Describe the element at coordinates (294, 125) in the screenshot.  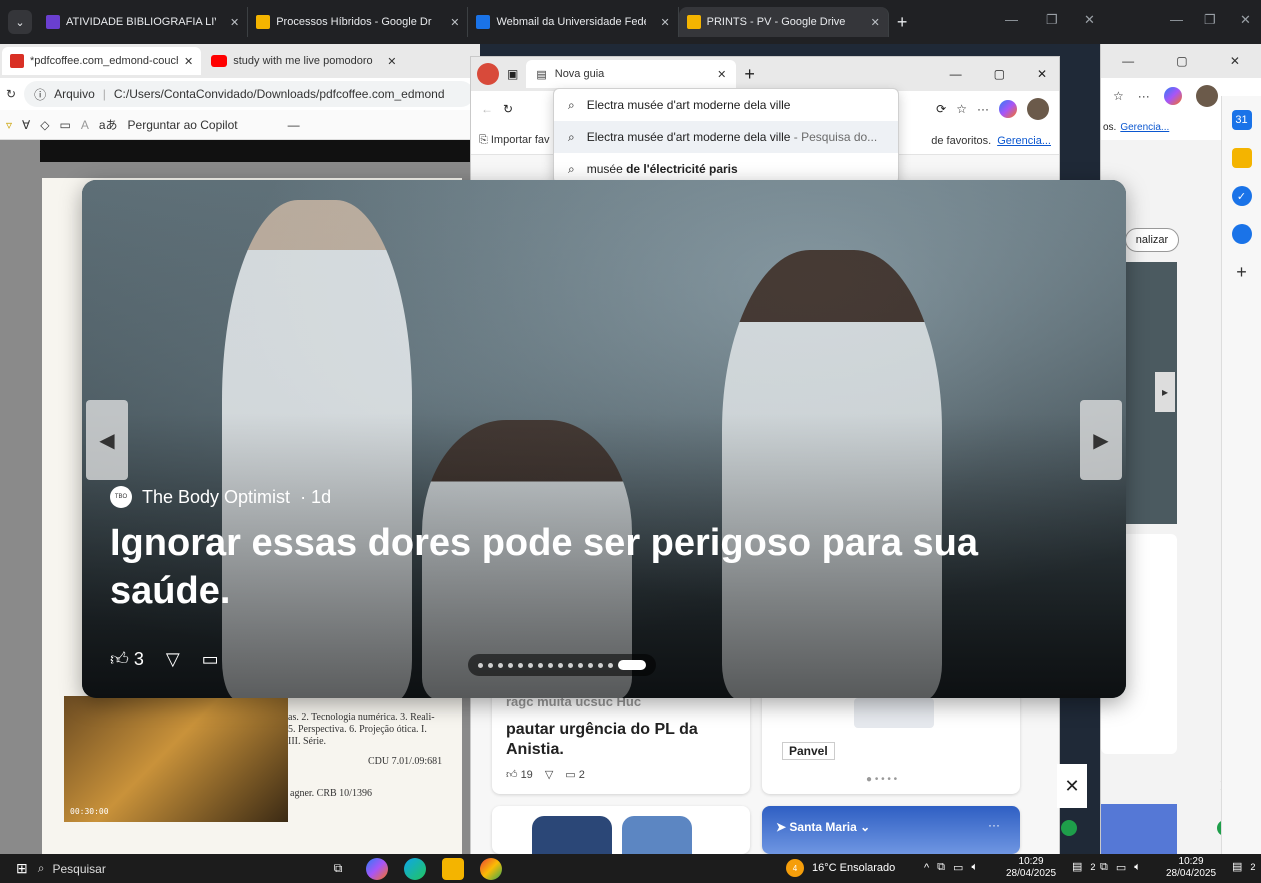
I see `zoom-out-button: —` at that location.